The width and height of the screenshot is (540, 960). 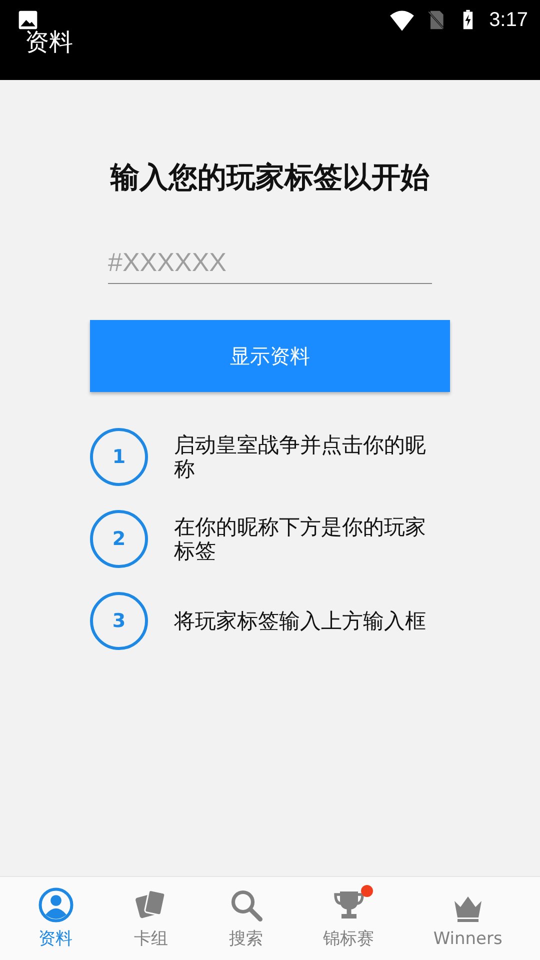 I want to click on step-number: 1, so click(x=119, y=457).